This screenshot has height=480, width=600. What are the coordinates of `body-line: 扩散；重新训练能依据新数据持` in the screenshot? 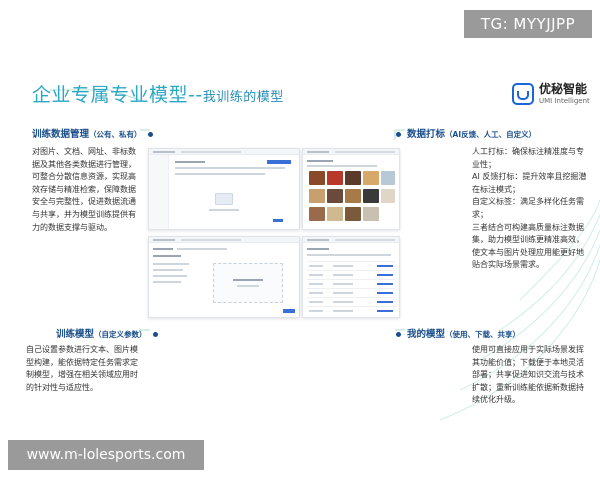 It's located at (528, 387).